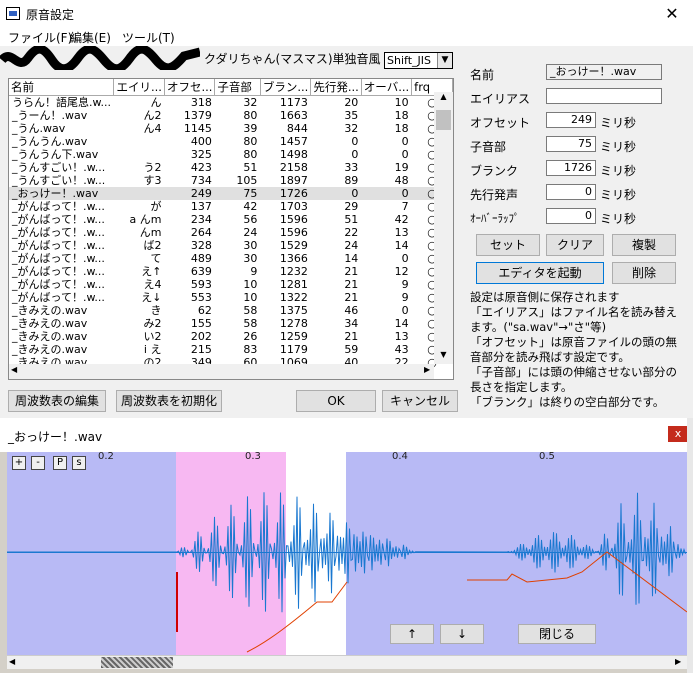 This screenshot has width=693, height=673. I want to click on table-cell: き, so click(156, 310).